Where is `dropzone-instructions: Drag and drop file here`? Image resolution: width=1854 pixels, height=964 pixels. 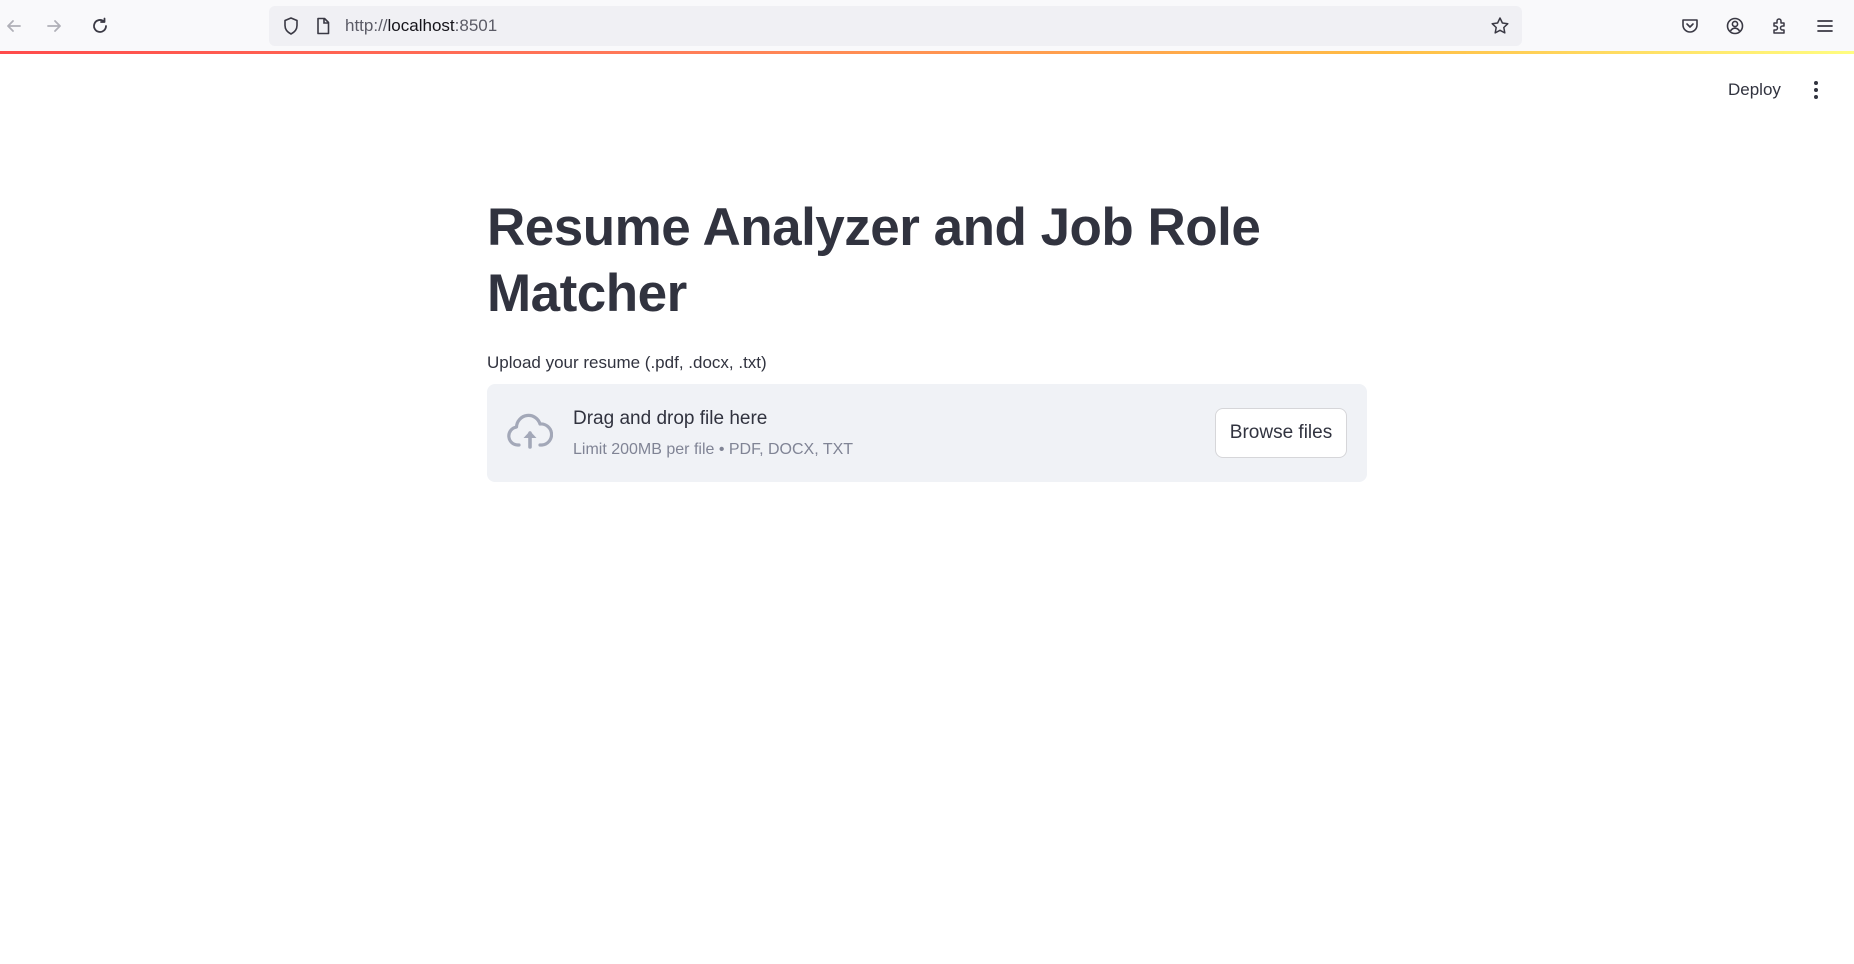 dropzone-instructions: Drag and drop file here is located at coordinates (670, 418).